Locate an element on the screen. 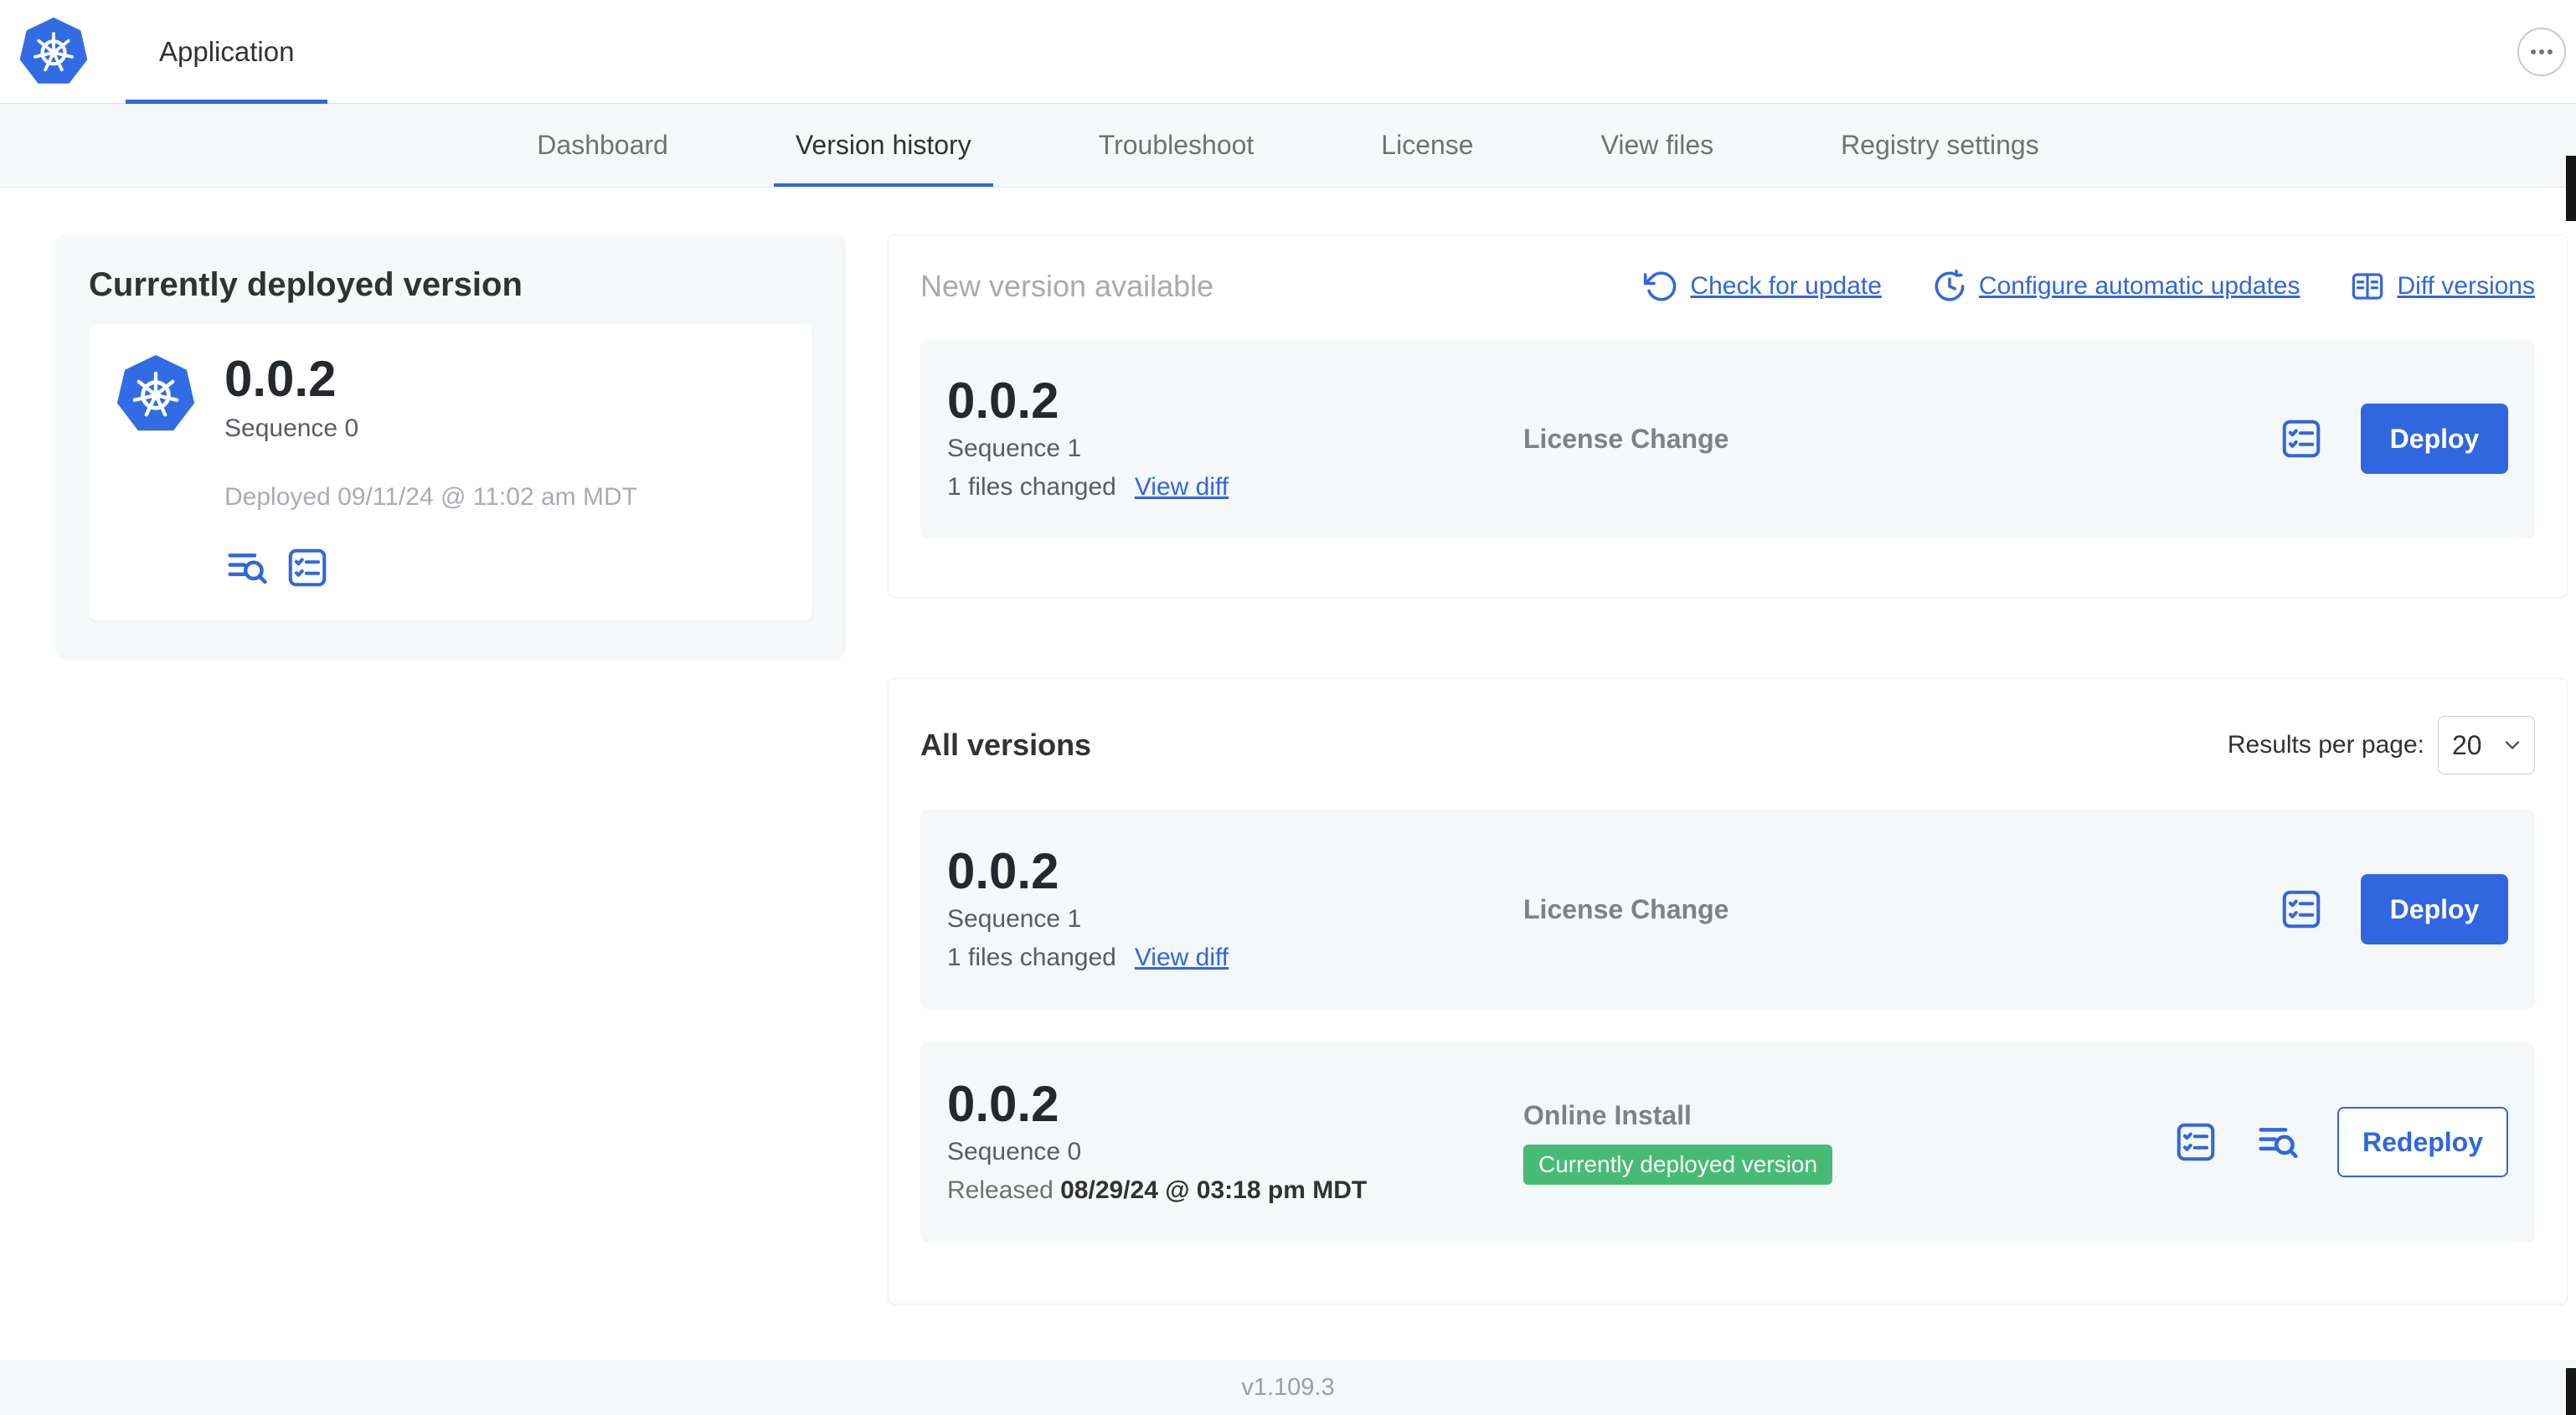 This screenshot has height=1415, width=2576. app-tab-active-underline is located at coordinates (227, 102).